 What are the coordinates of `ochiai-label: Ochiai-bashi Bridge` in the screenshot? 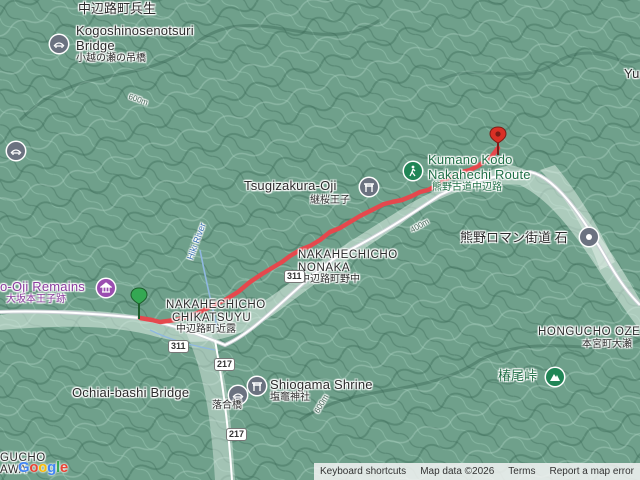 It's located at (131, 392).